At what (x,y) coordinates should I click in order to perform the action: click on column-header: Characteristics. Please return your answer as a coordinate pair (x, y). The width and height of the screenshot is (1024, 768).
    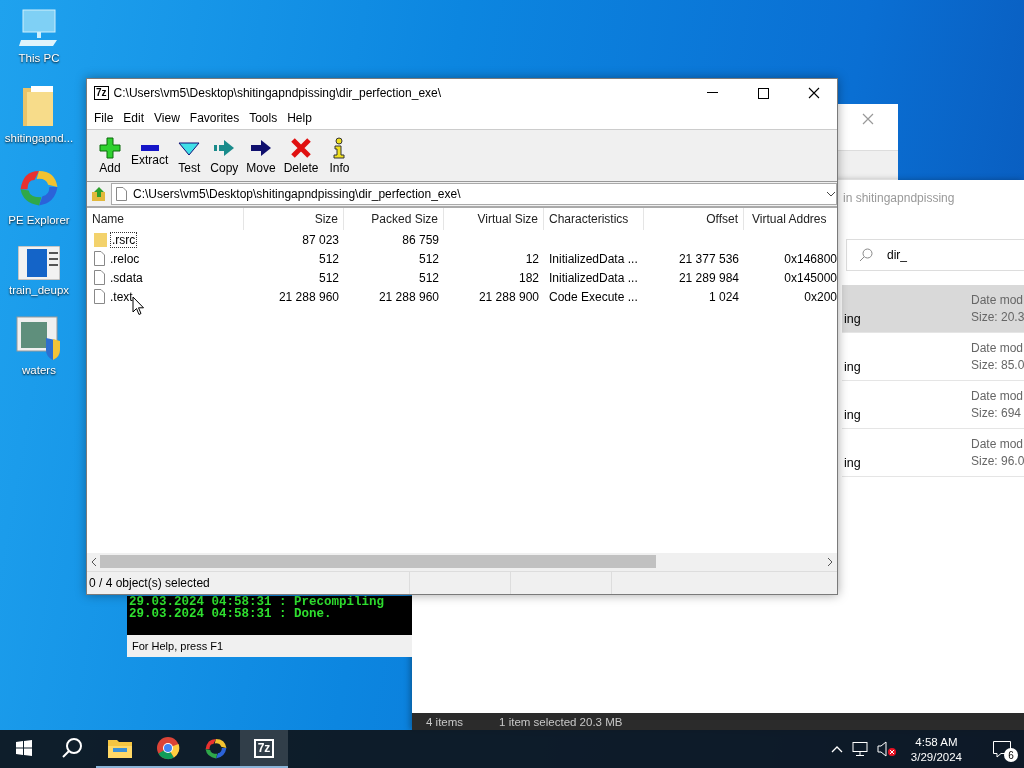
    Looking at the image, I should click on (594, 219).